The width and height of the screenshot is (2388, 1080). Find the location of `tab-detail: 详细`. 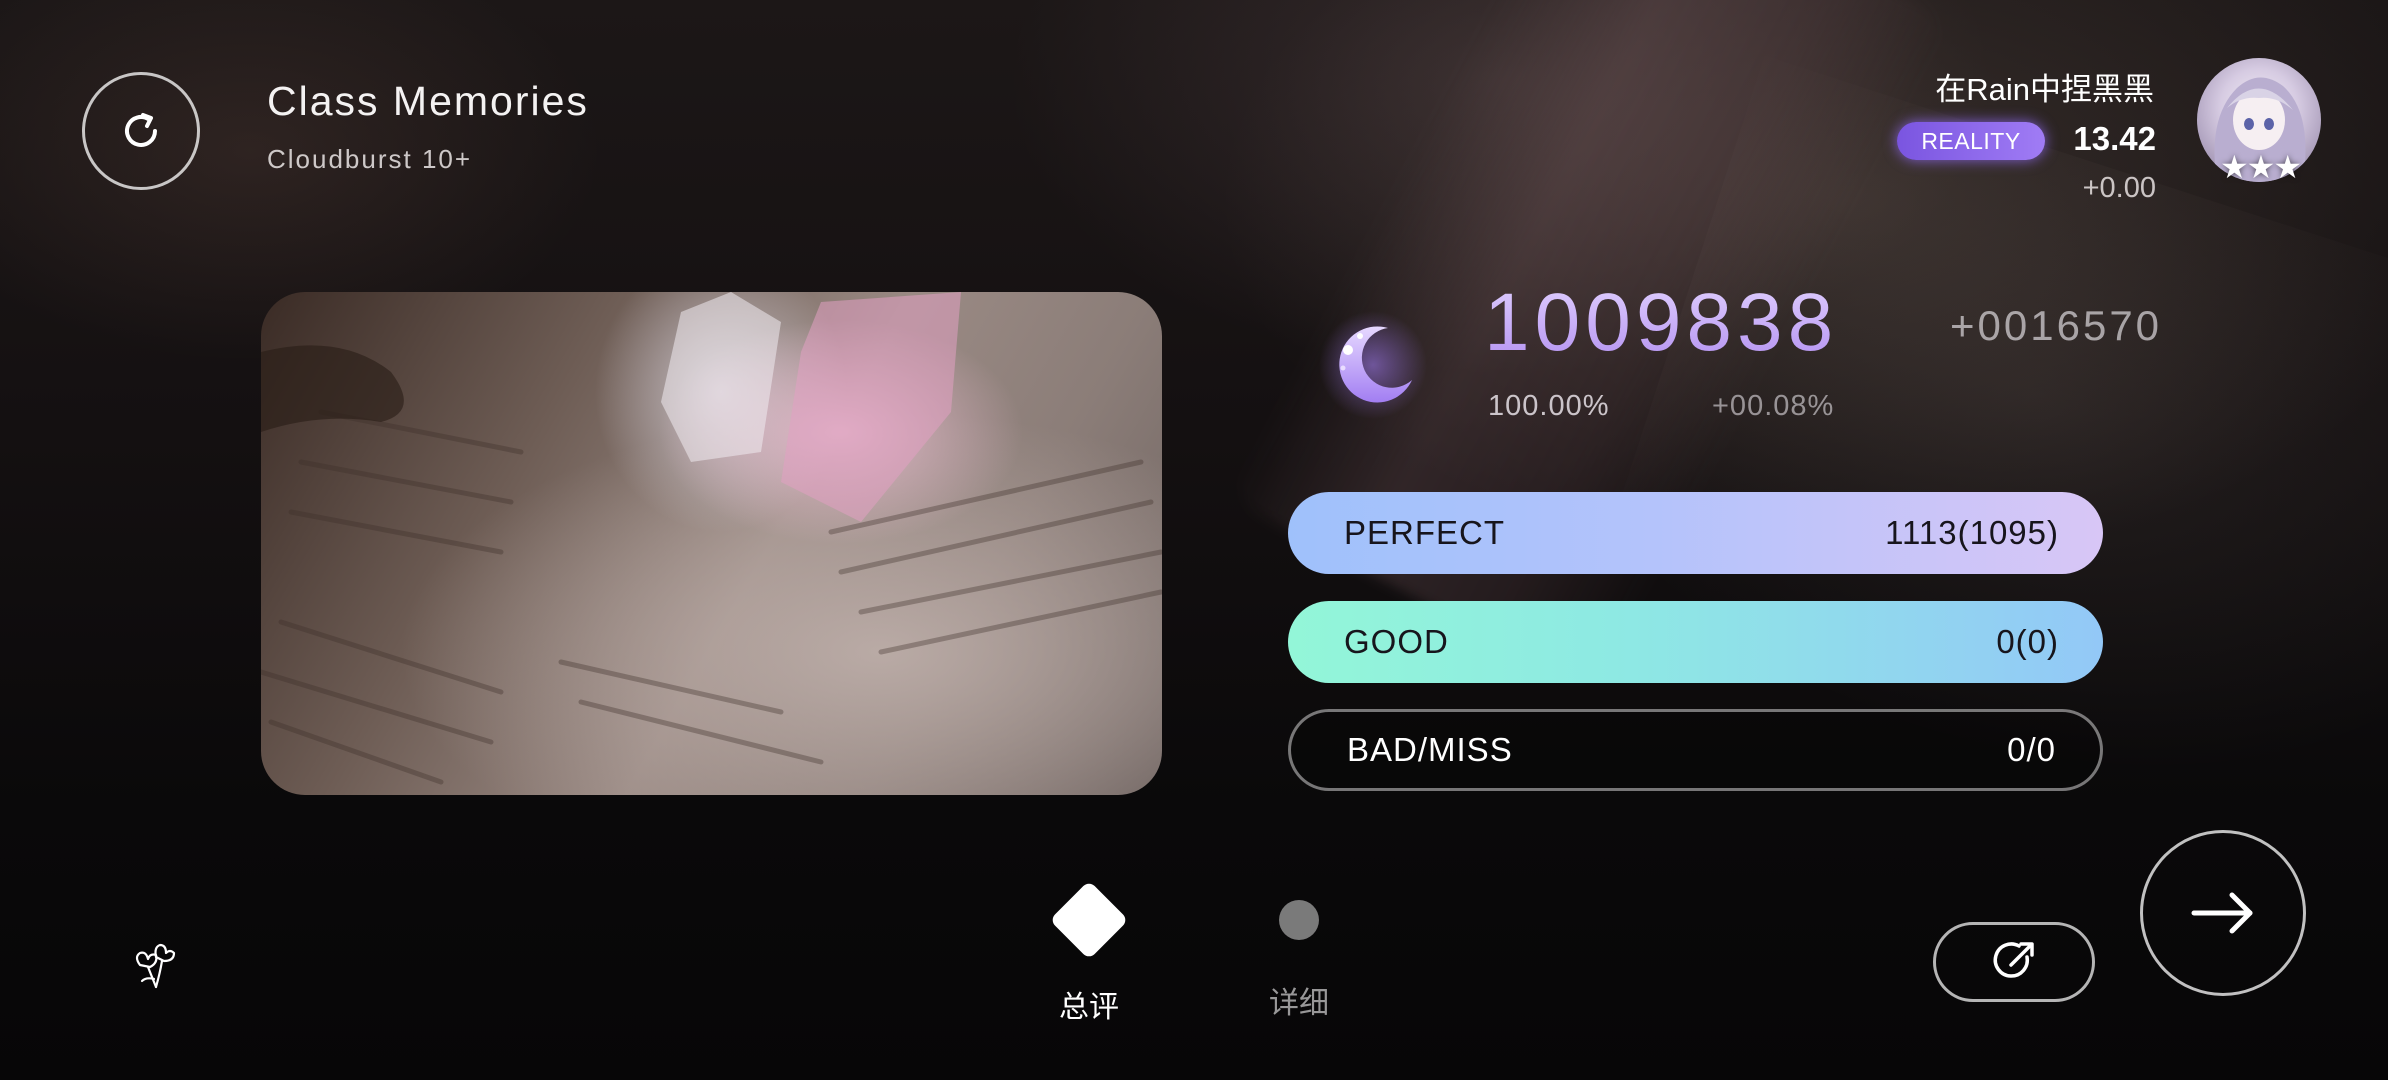

tab-detail: 详细 is located at coordinates (1299, 951).